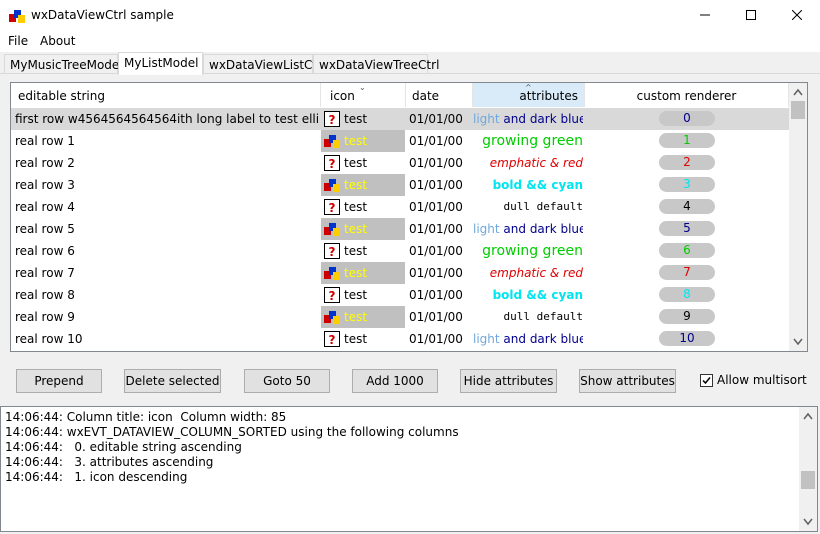 This screenshot has height=534, width=820. I want to click on menu-about: About, so click(57, 41).